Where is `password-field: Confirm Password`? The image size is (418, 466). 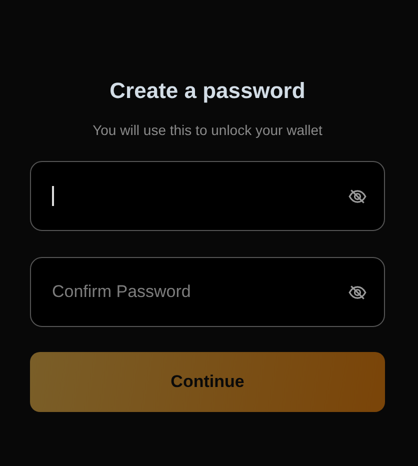
password-field: Confirm Password is located at coordinates (207, 292).